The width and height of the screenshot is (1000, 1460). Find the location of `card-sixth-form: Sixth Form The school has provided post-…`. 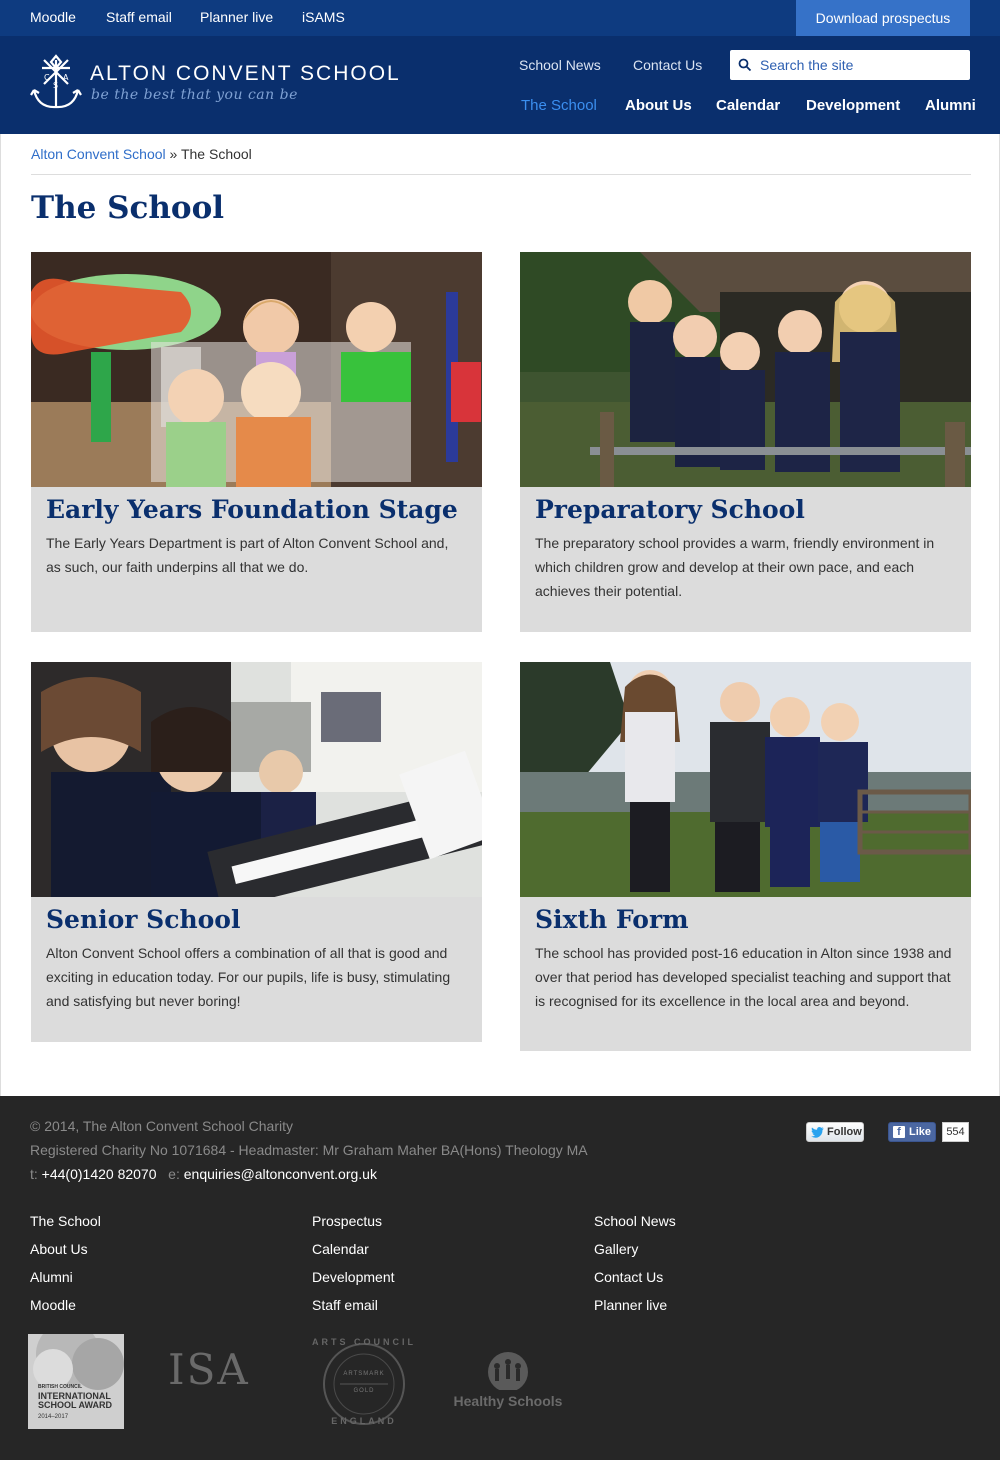

card-sixth-form: Sixth Form The school has provided post-… is located at coordinates (745, 856).